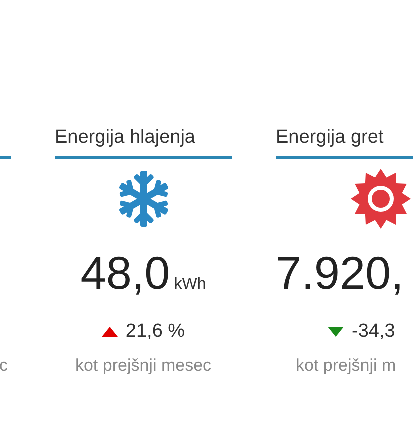 The width and height of the screenshot is (413, 442). What do you see at coordinates (125, 138) in the screenshot?
I see `card-title: Energija hlajenja` at bounding box center [125, 138].